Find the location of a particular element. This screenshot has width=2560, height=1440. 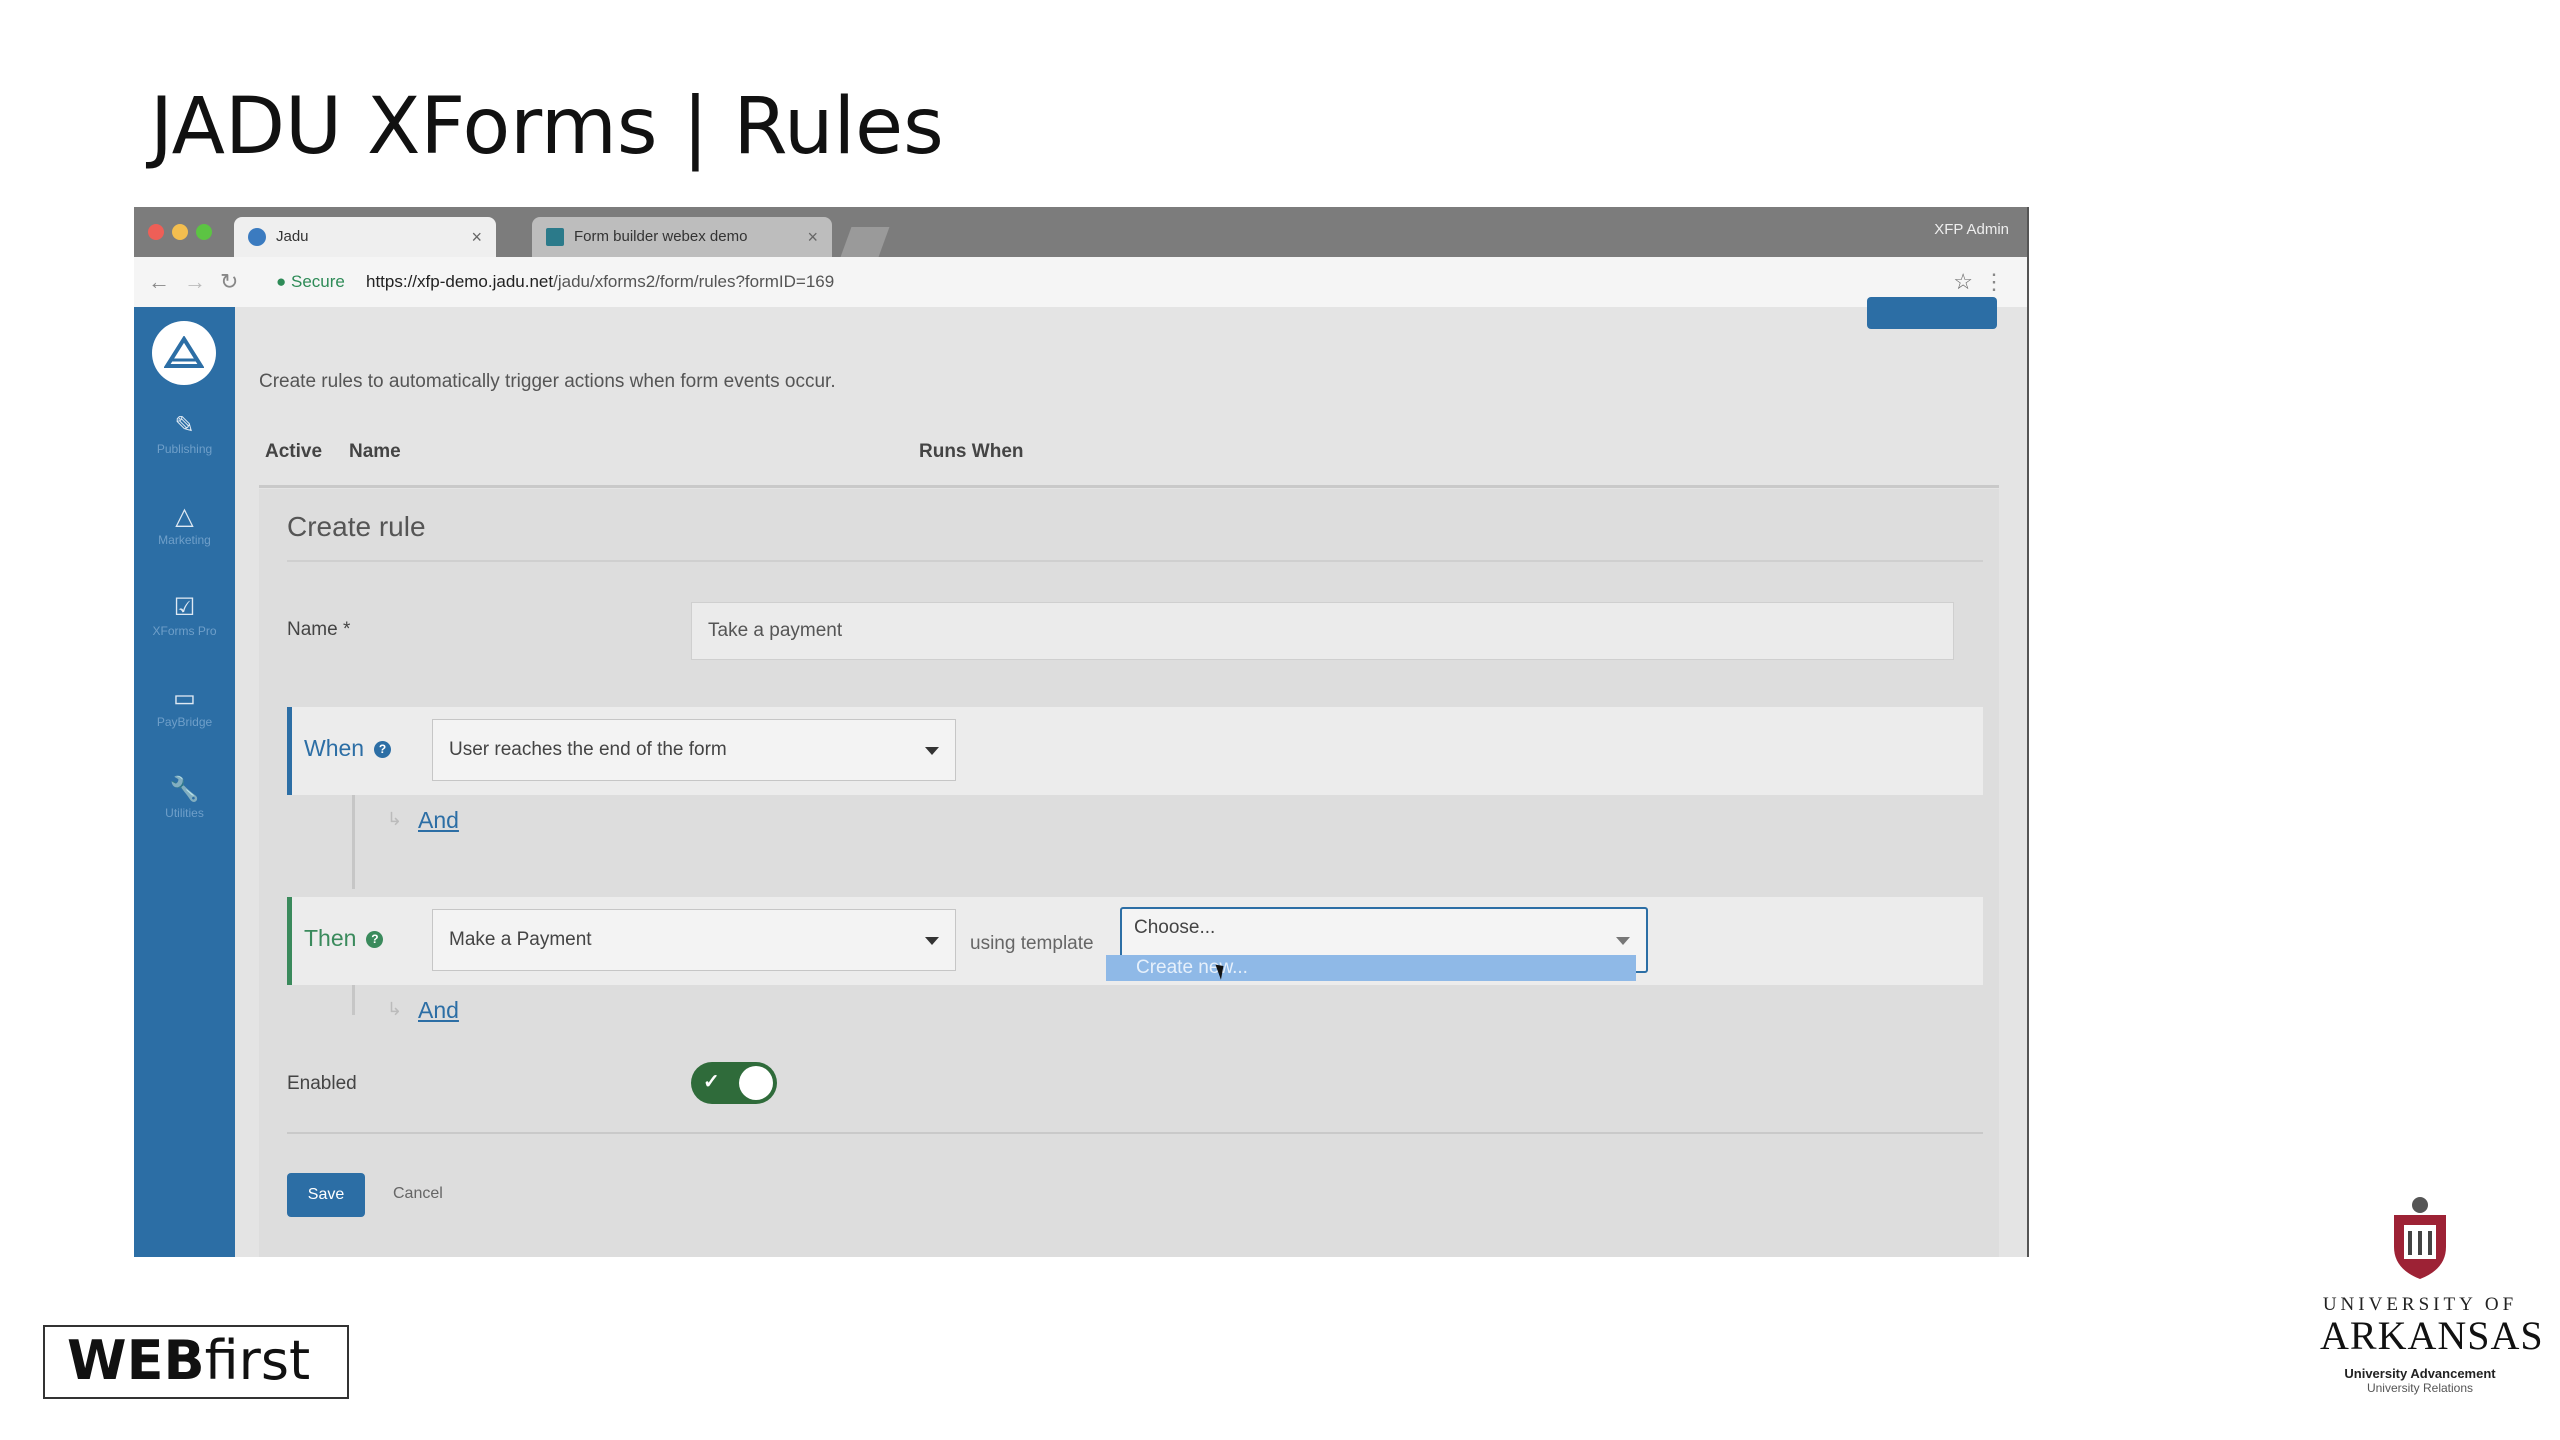

check-icon: ✓ is located at coordinates (711, 1082).